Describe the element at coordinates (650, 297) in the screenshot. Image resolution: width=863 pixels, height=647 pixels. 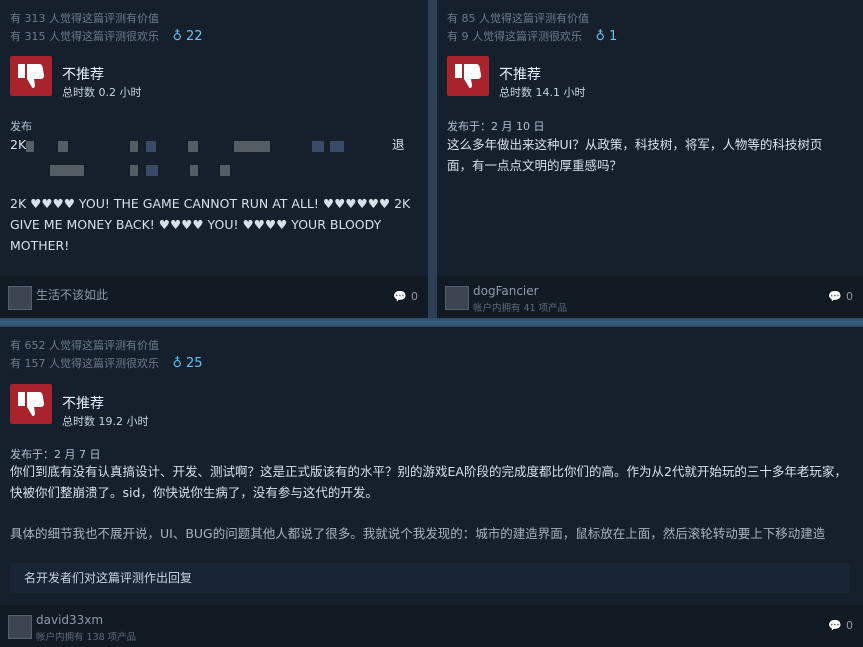
I see `review-footer: dogFancier 帐户内拥有 41 项产品 💬 0` at that location.